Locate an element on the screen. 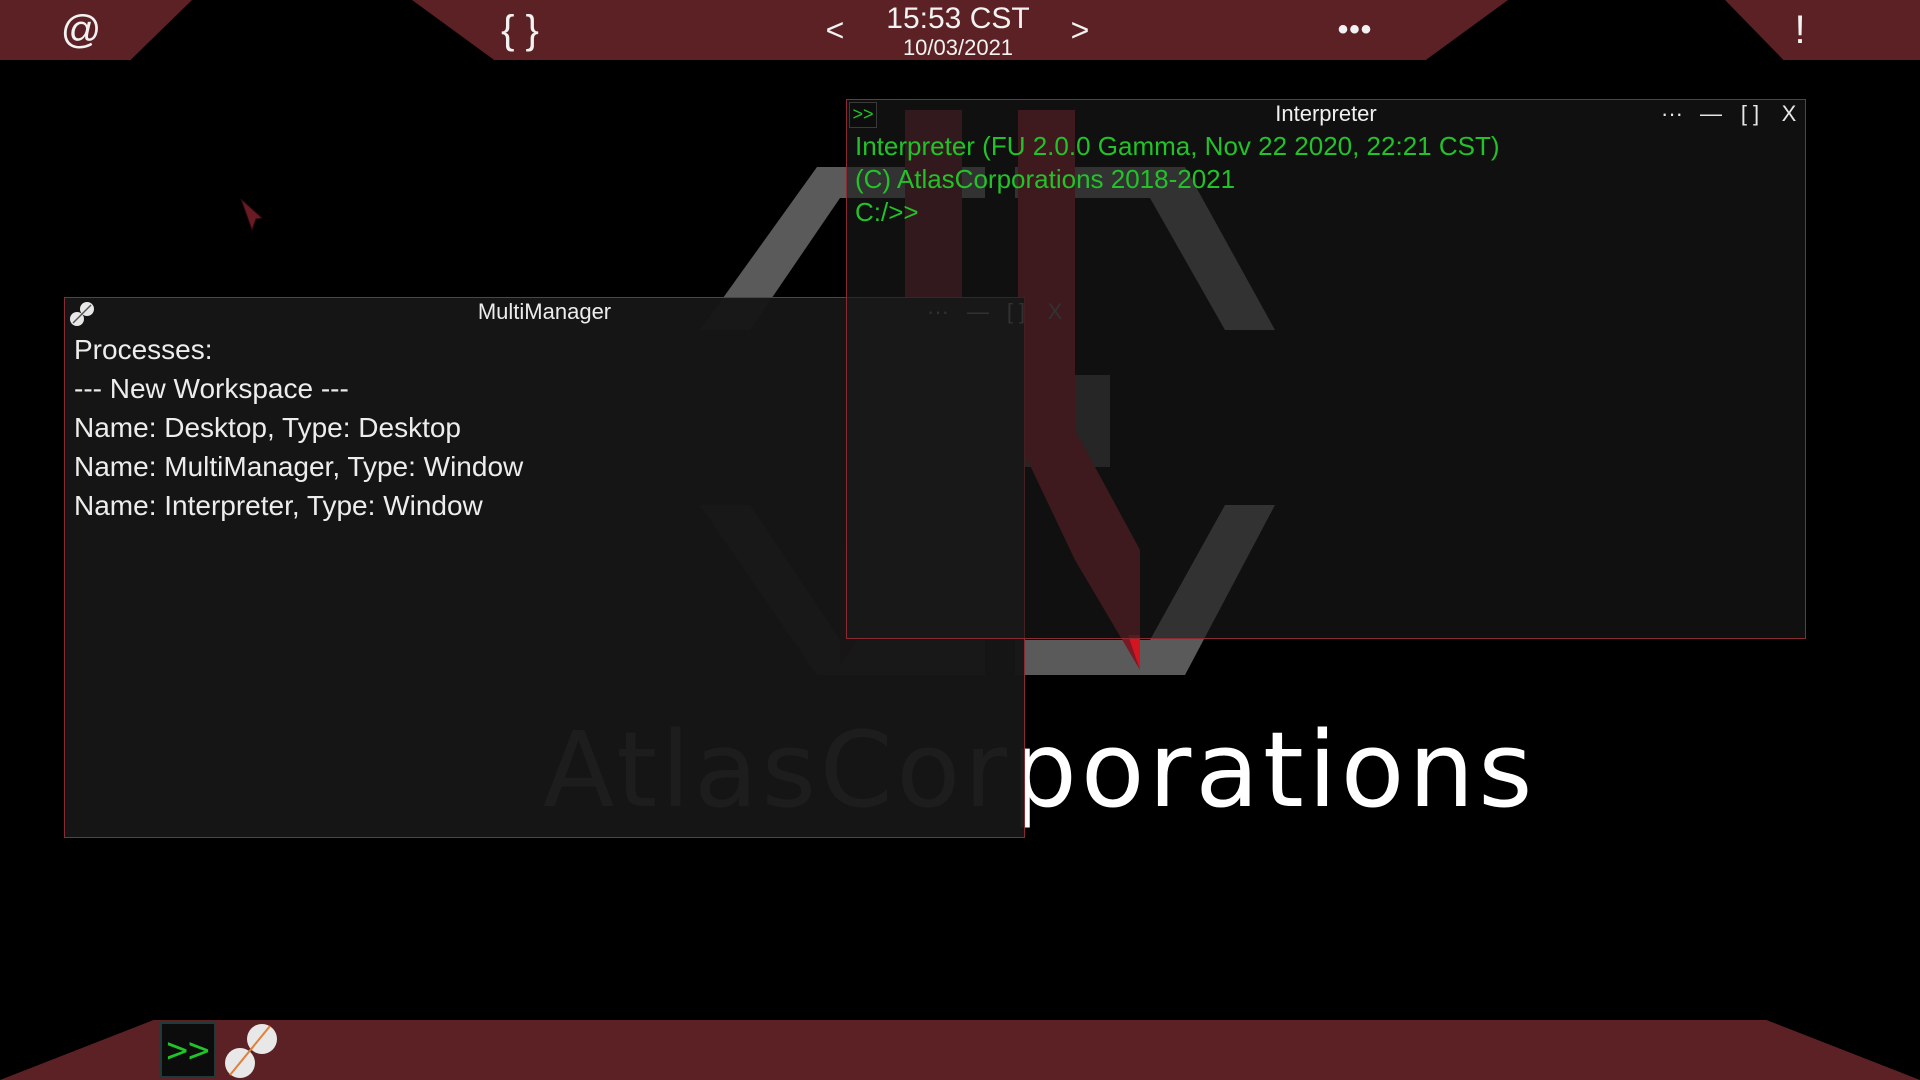  minimize-button: — is located at coordinates (1711, 114).